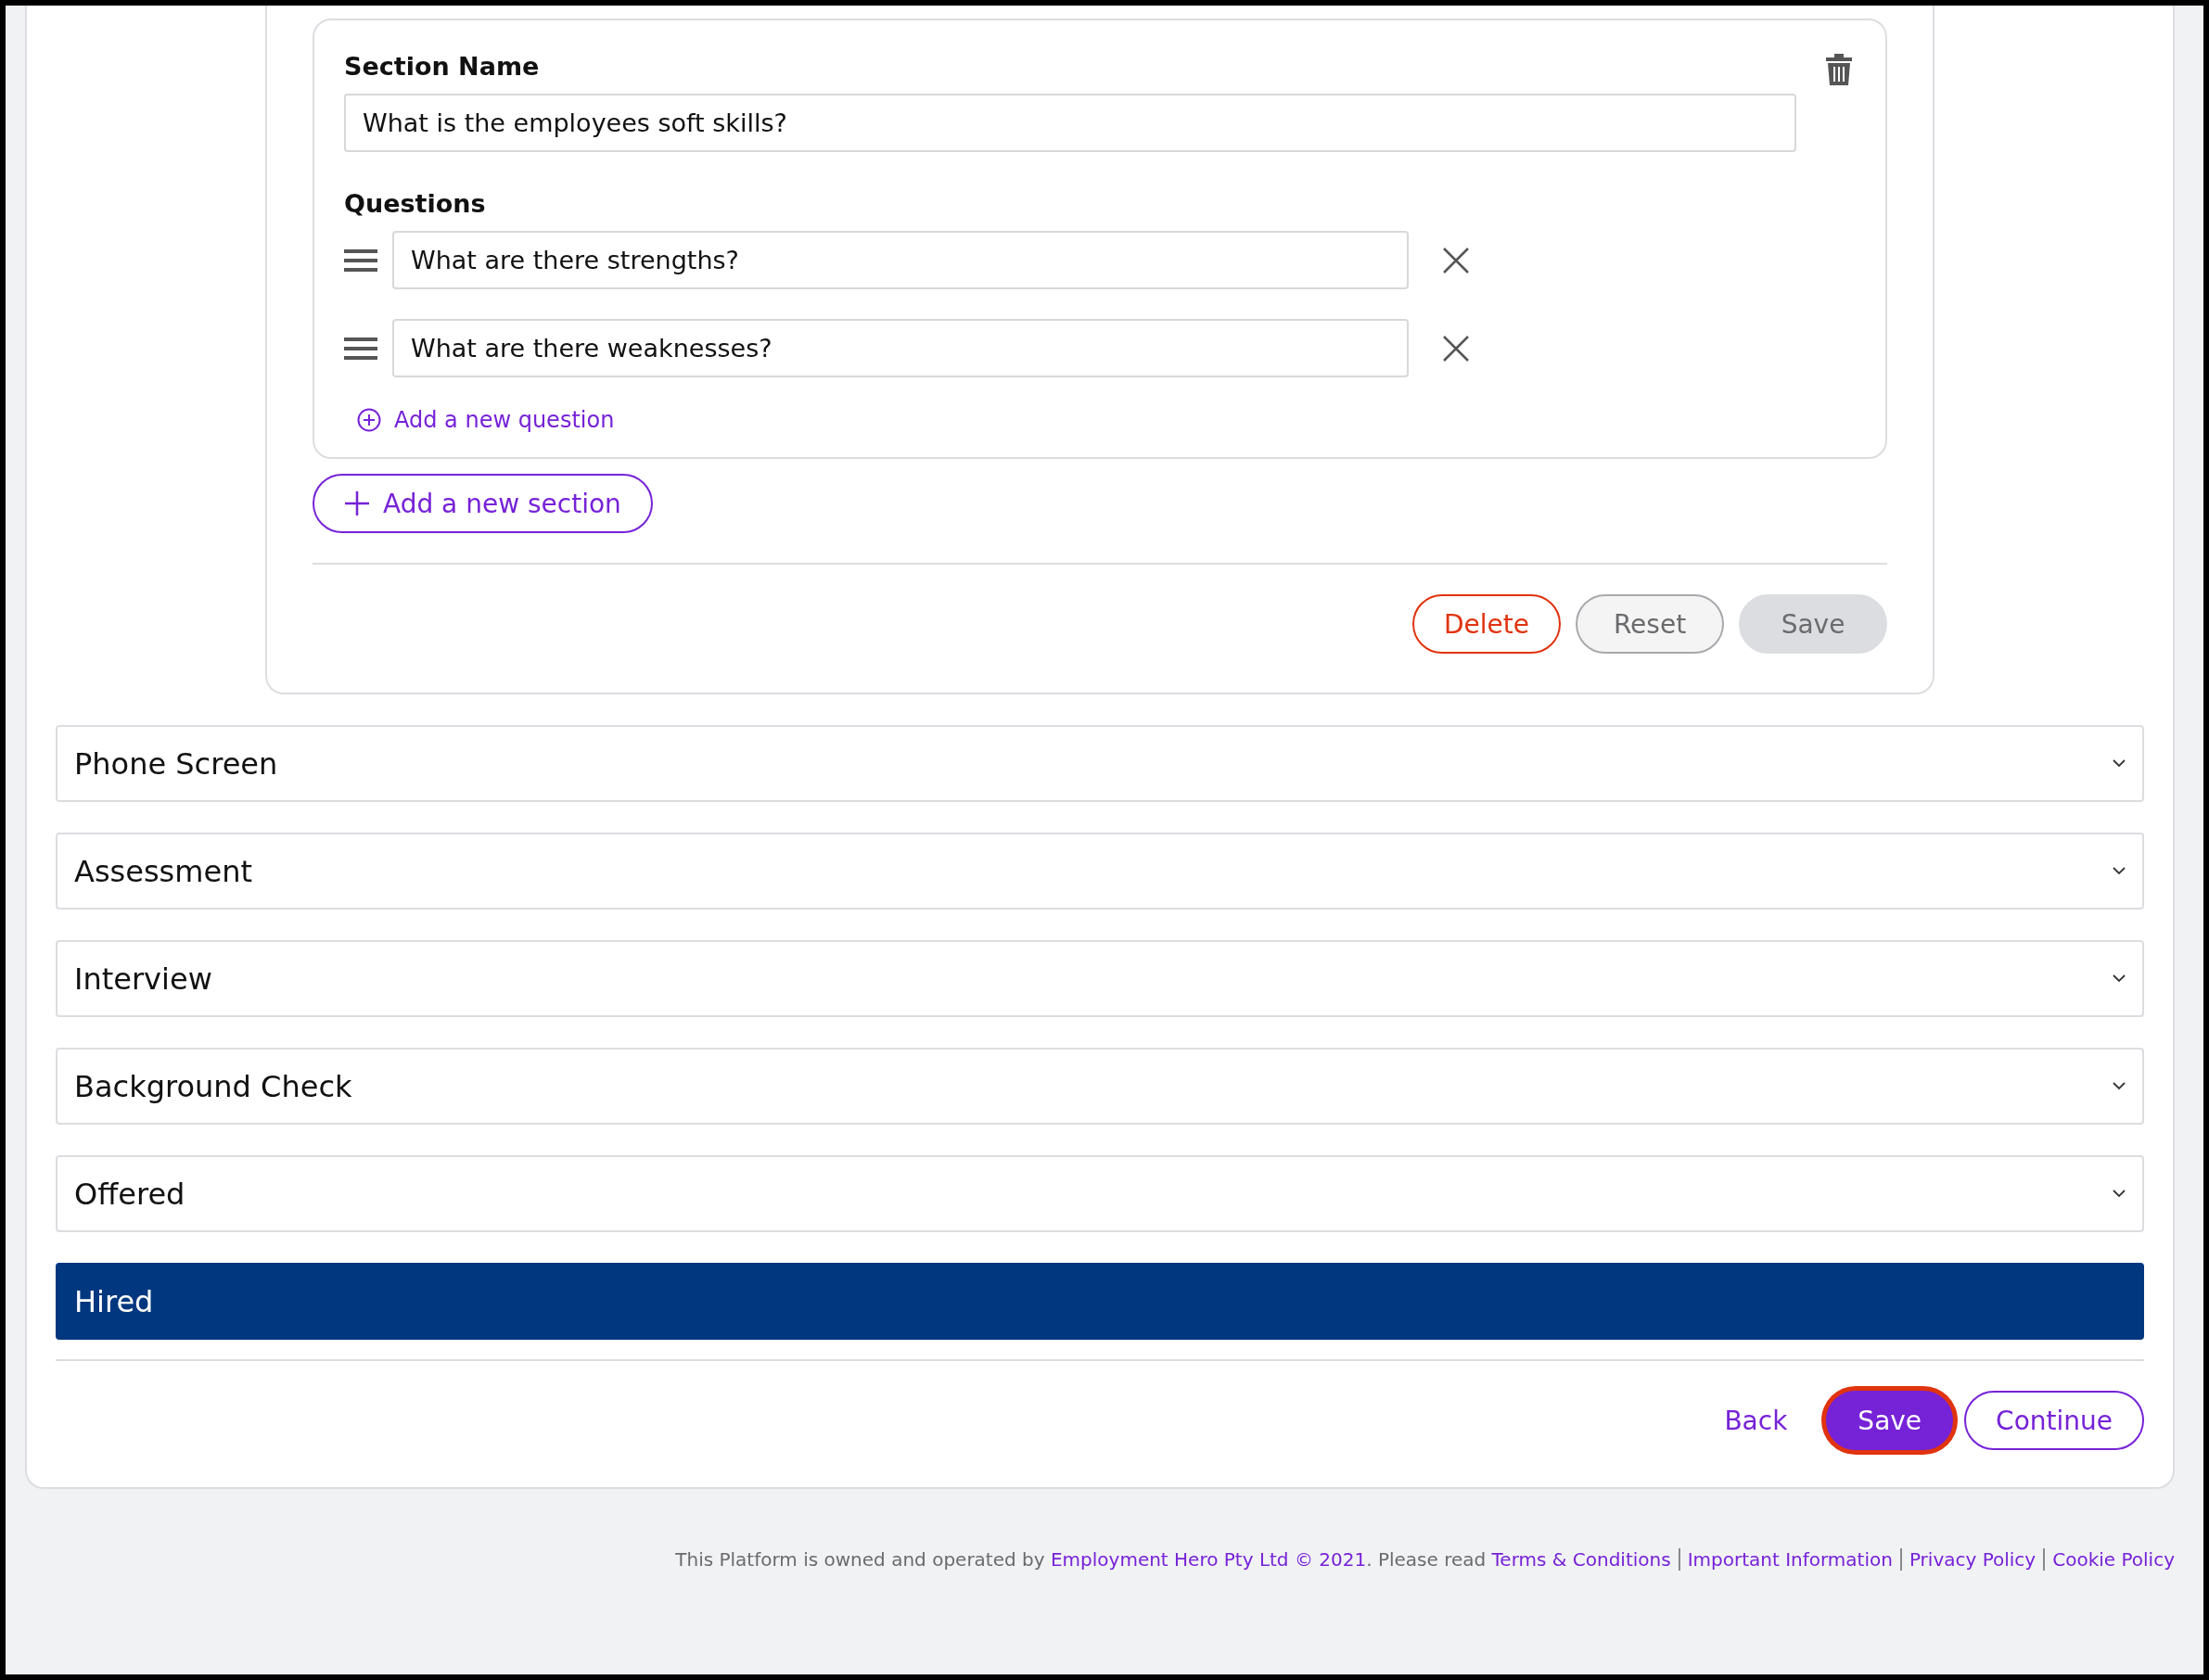 The height and width of the screenshot is (1680, 2209). I want to click on stage-accordion: Hired, so click(1100, 1301).